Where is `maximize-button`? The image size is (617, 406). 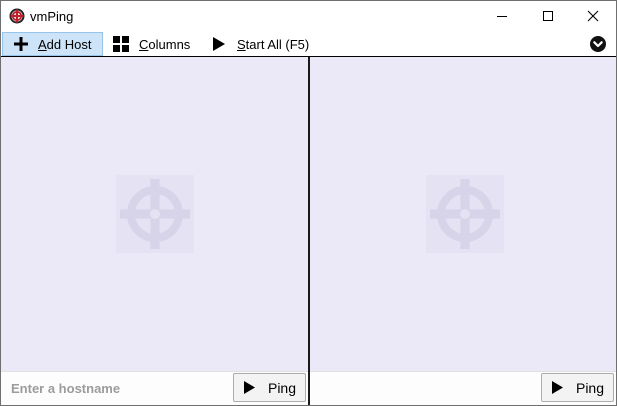
maximize-button is located at coordinates (548, 16).